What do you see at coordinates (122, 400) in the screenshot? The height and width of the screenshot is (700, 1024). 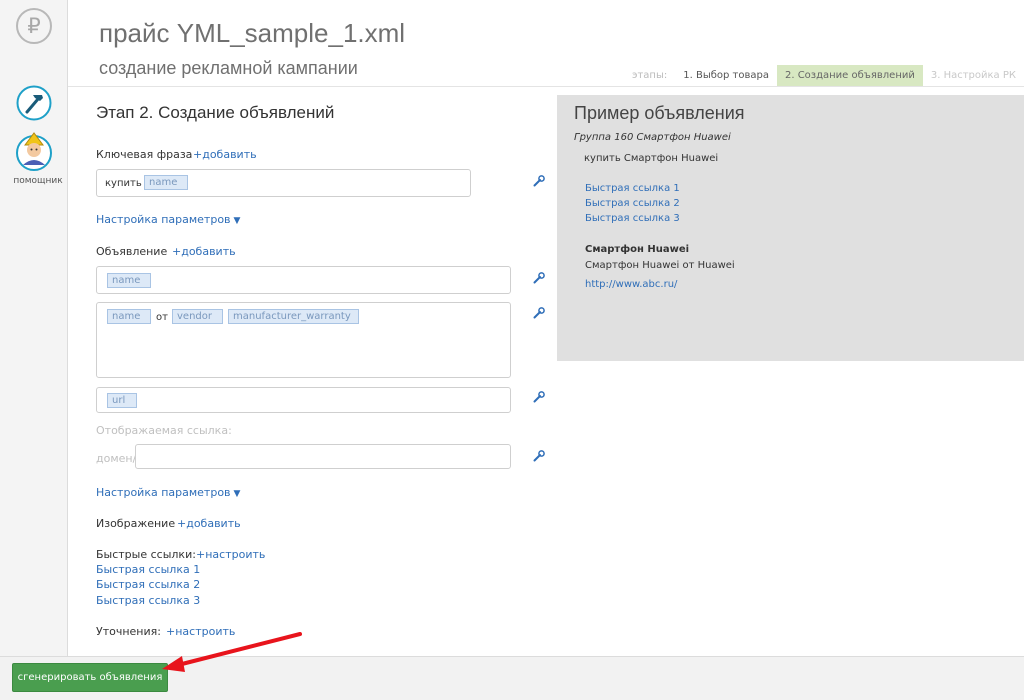 I see `ad-url-tag: url` at bounding box center [122, 400].